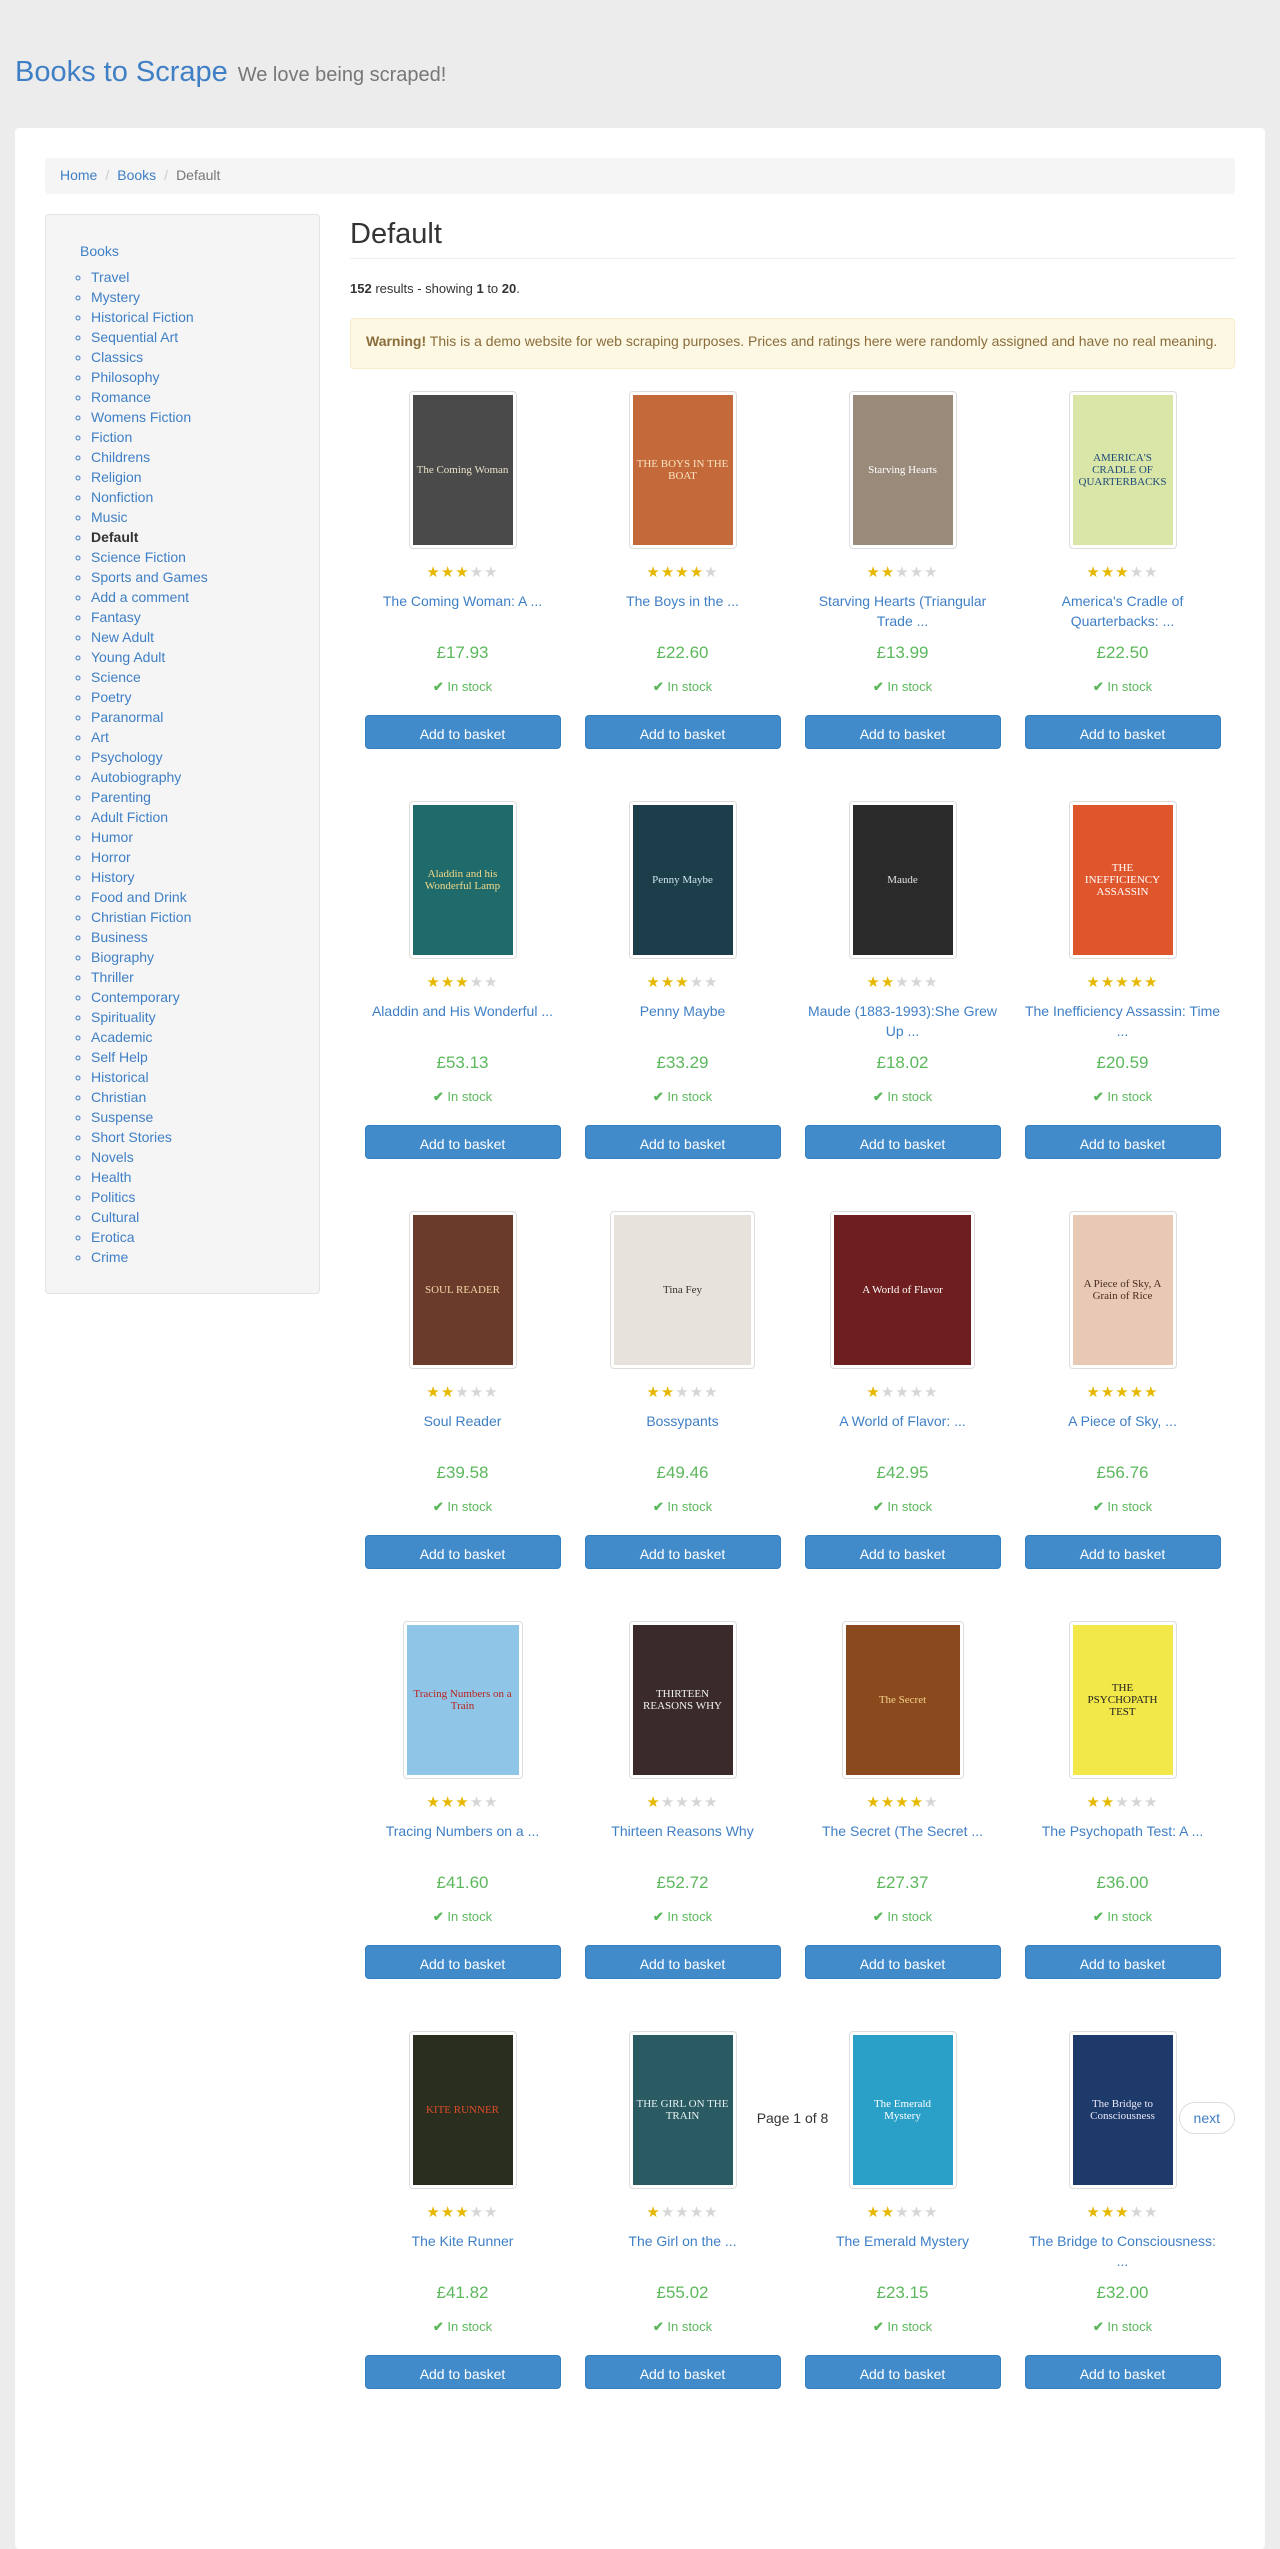  Describe the element at coordinates (117, 357) in the screenshot. I see `category-link: Classics` at that location.